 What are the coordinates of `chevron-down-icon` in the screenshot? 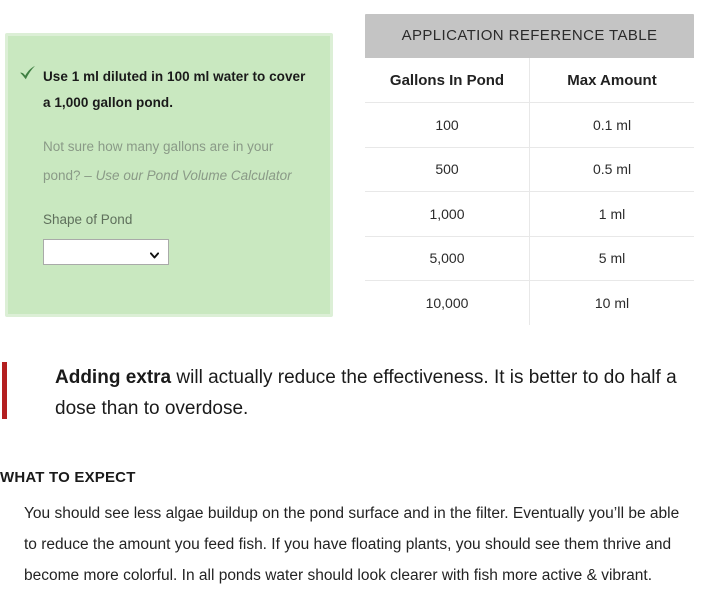 It's located at (154, 253).